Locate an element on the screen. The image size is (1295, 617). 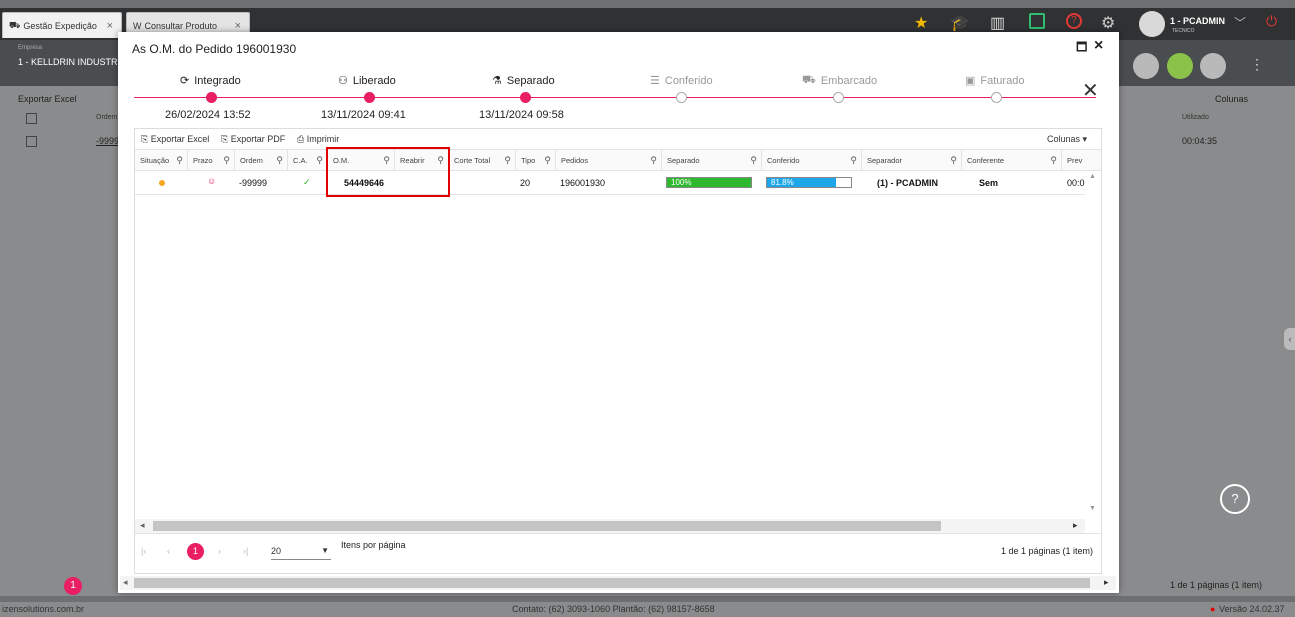
per-page-select: 20 ▼ is located at coordinates (301, 551).